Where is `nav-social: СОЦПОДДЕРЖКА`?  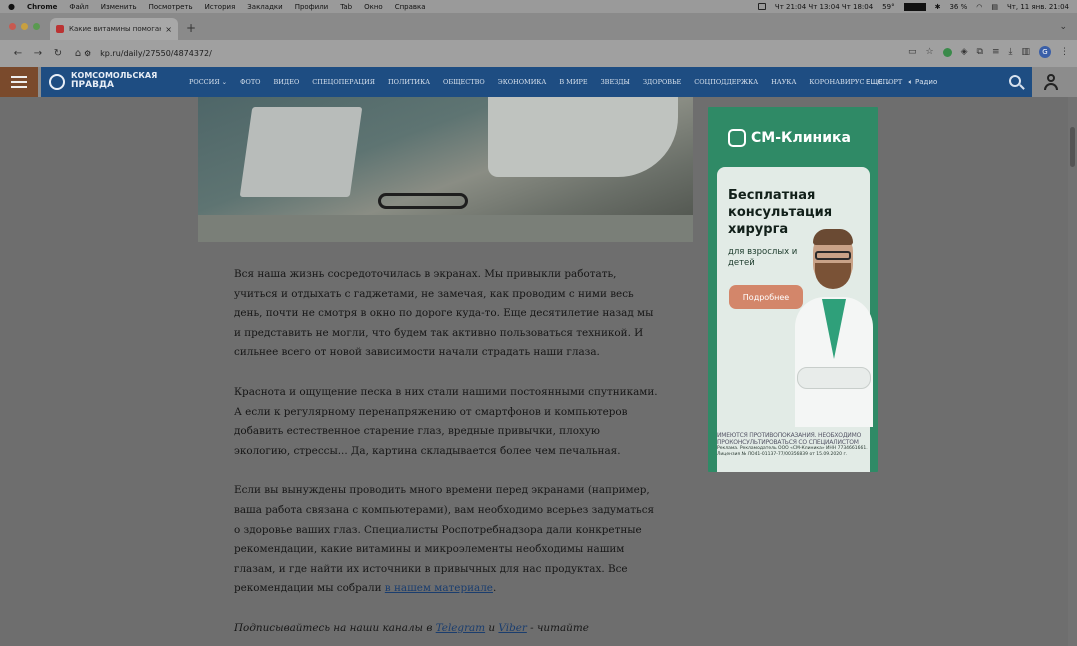
nav-social: СОЦПОДДЕРЖКА is located at coordinates (726, 82).